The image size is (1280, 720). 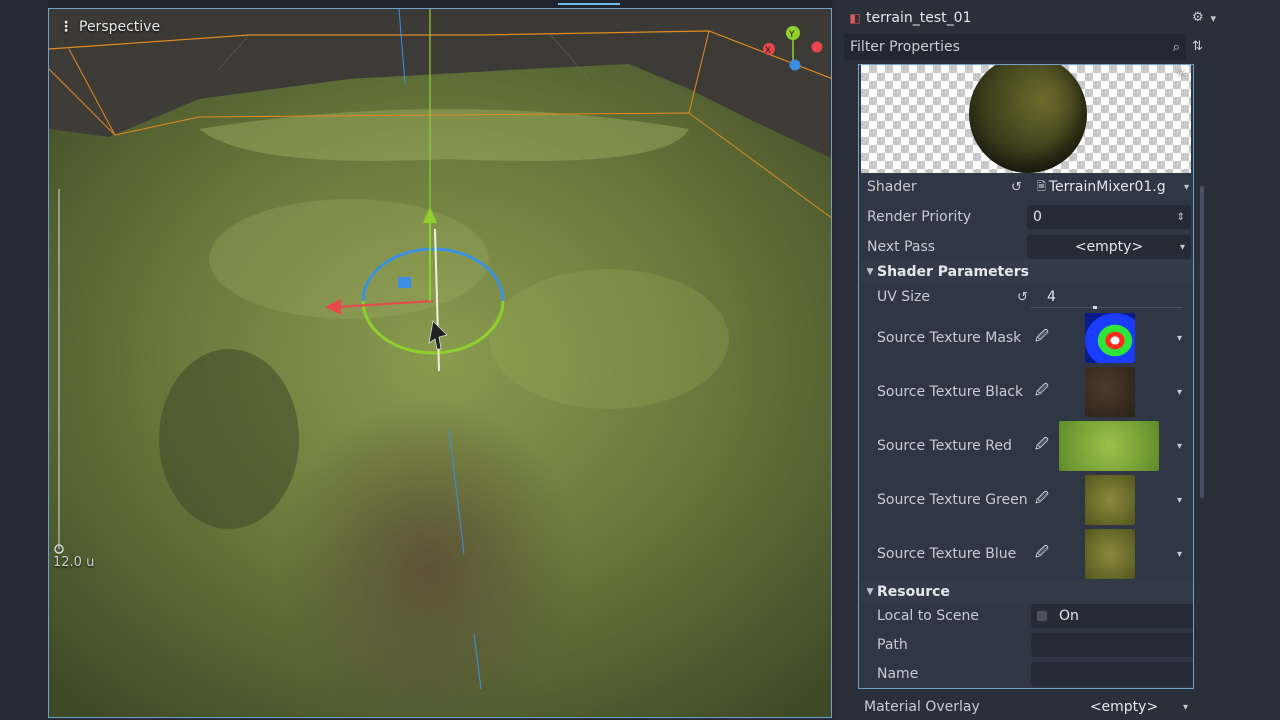 What do you see at coordinates (1042, 616) in the screenshot?
I see `checkbox-icon` at bounding box center [1042, 616].